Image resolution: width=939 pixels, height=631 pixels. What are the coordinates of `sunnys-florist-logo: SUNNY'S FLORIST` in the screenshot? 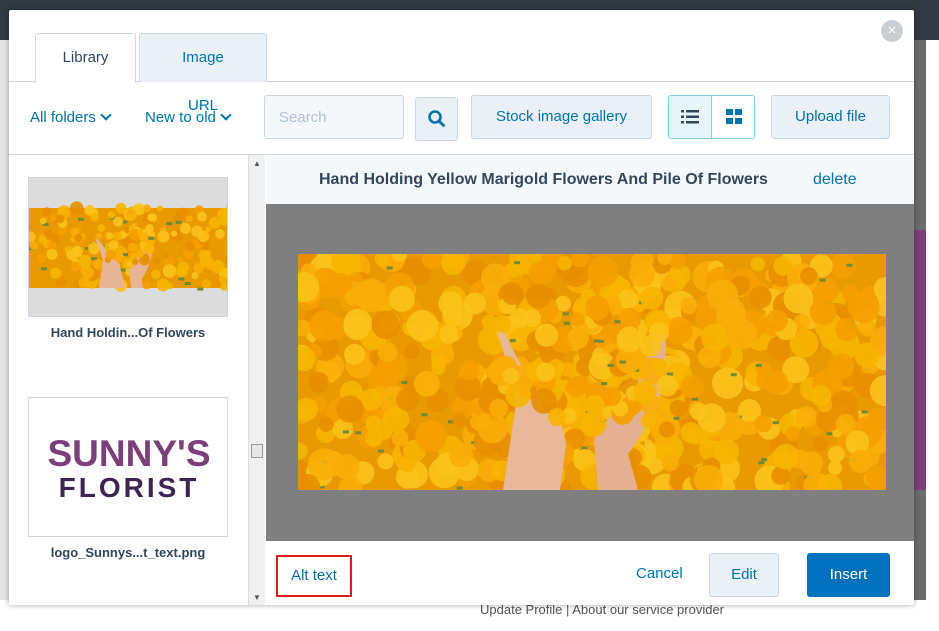 It's located at (129, 468).